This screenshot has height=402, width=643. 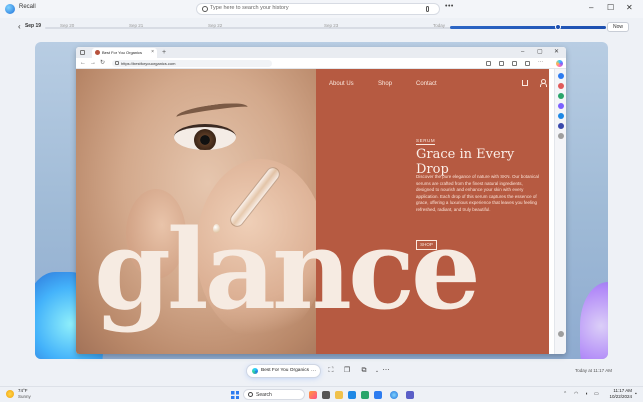 I want to click on wallpaper-bloom, so click(x=594, y=320).